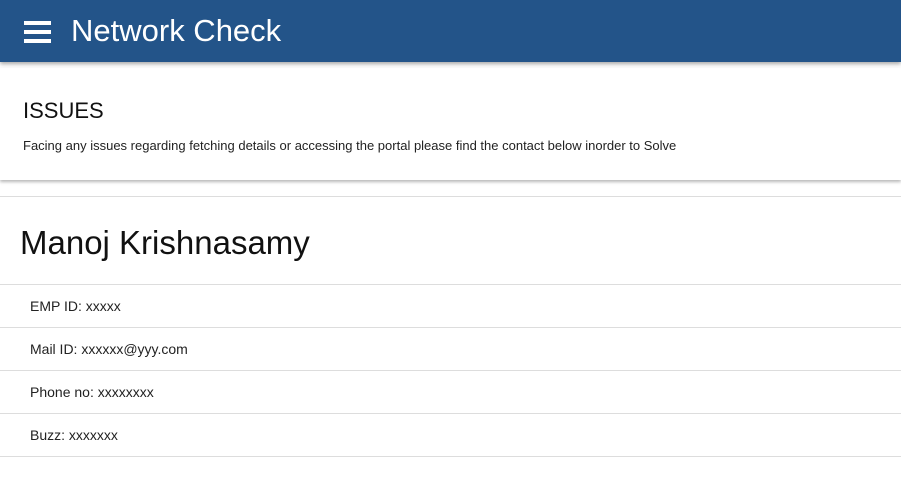  Describe the element at coordinates (450, 31) in the screenshot. I see `app-header: Network Check` at that location.